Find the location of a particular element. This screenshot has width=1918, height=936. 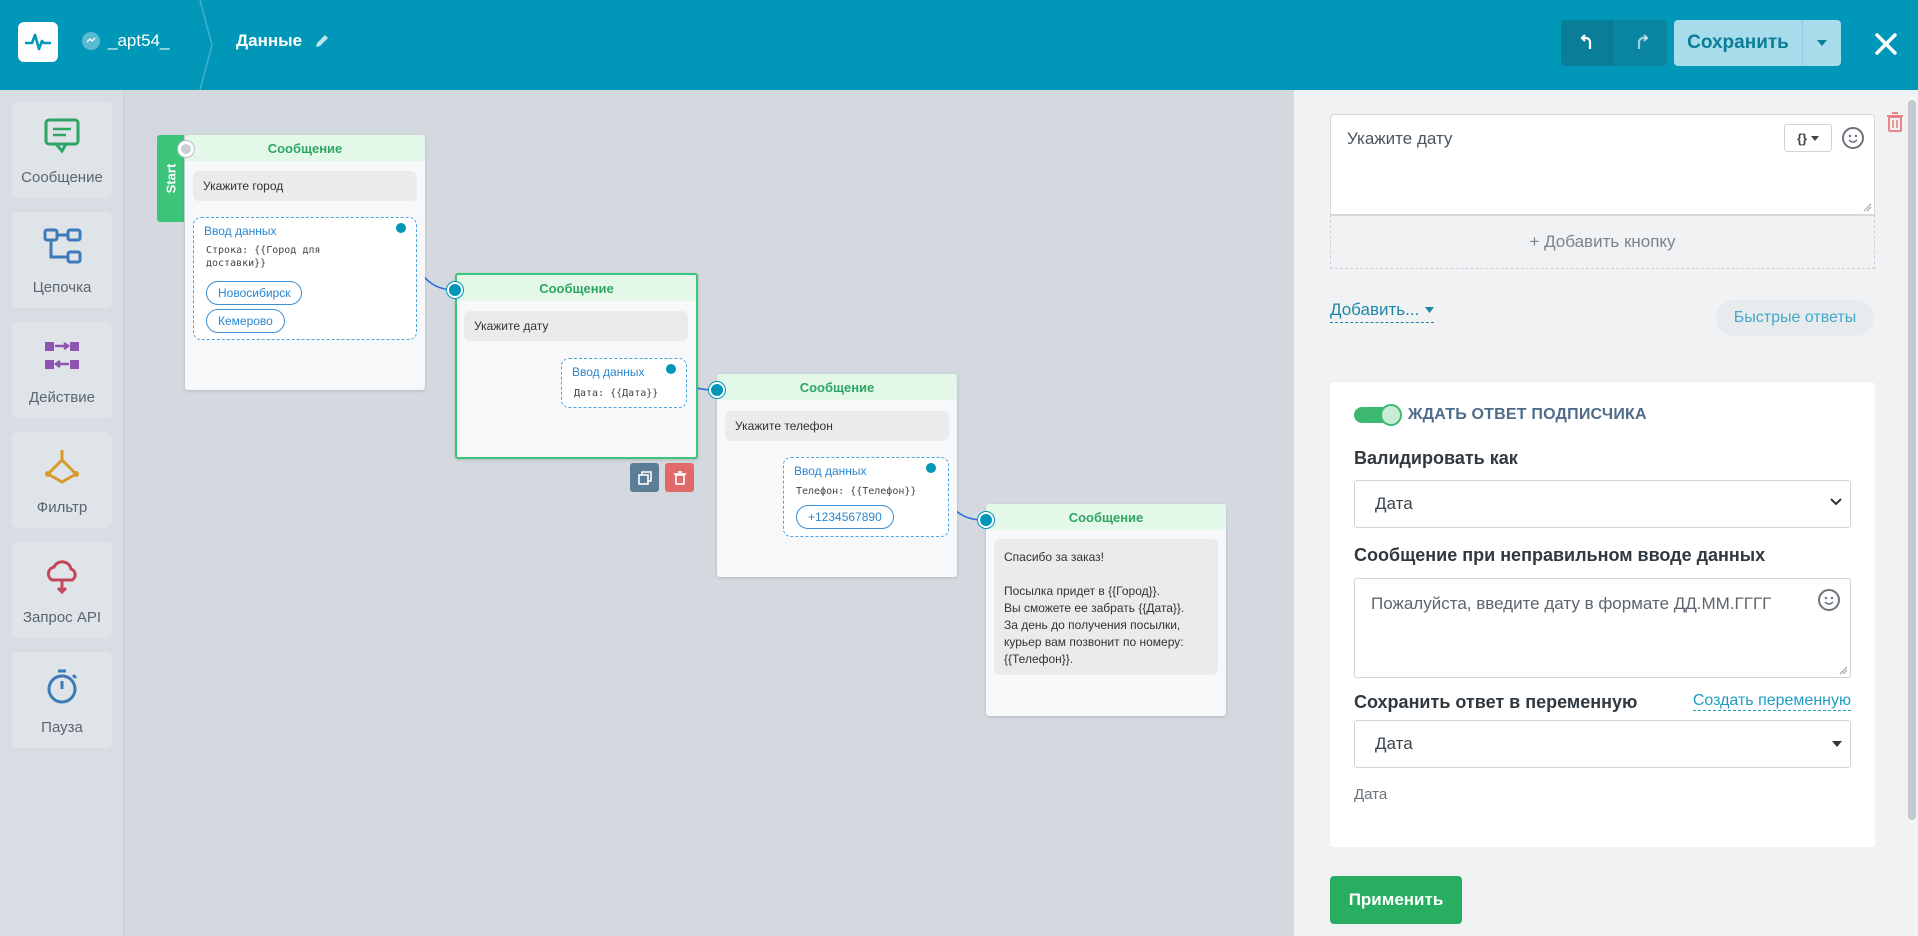

palette-label: Пауза is located at coordinates (62, 727).